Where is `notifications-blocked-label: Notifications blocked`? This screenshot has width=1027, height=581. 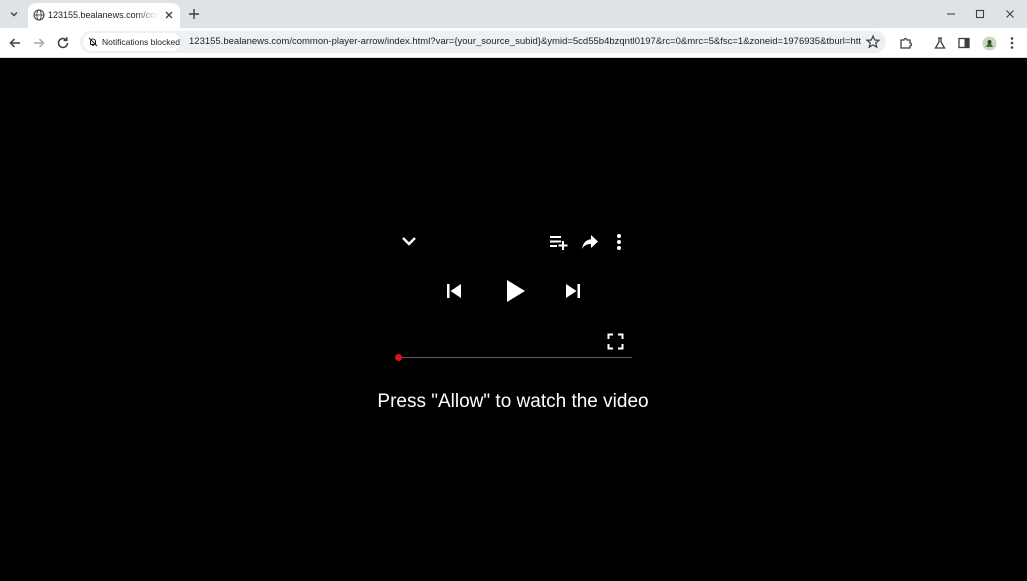 notifications-blocked-label: Notifications blocked is located at coordinates (141, 42).